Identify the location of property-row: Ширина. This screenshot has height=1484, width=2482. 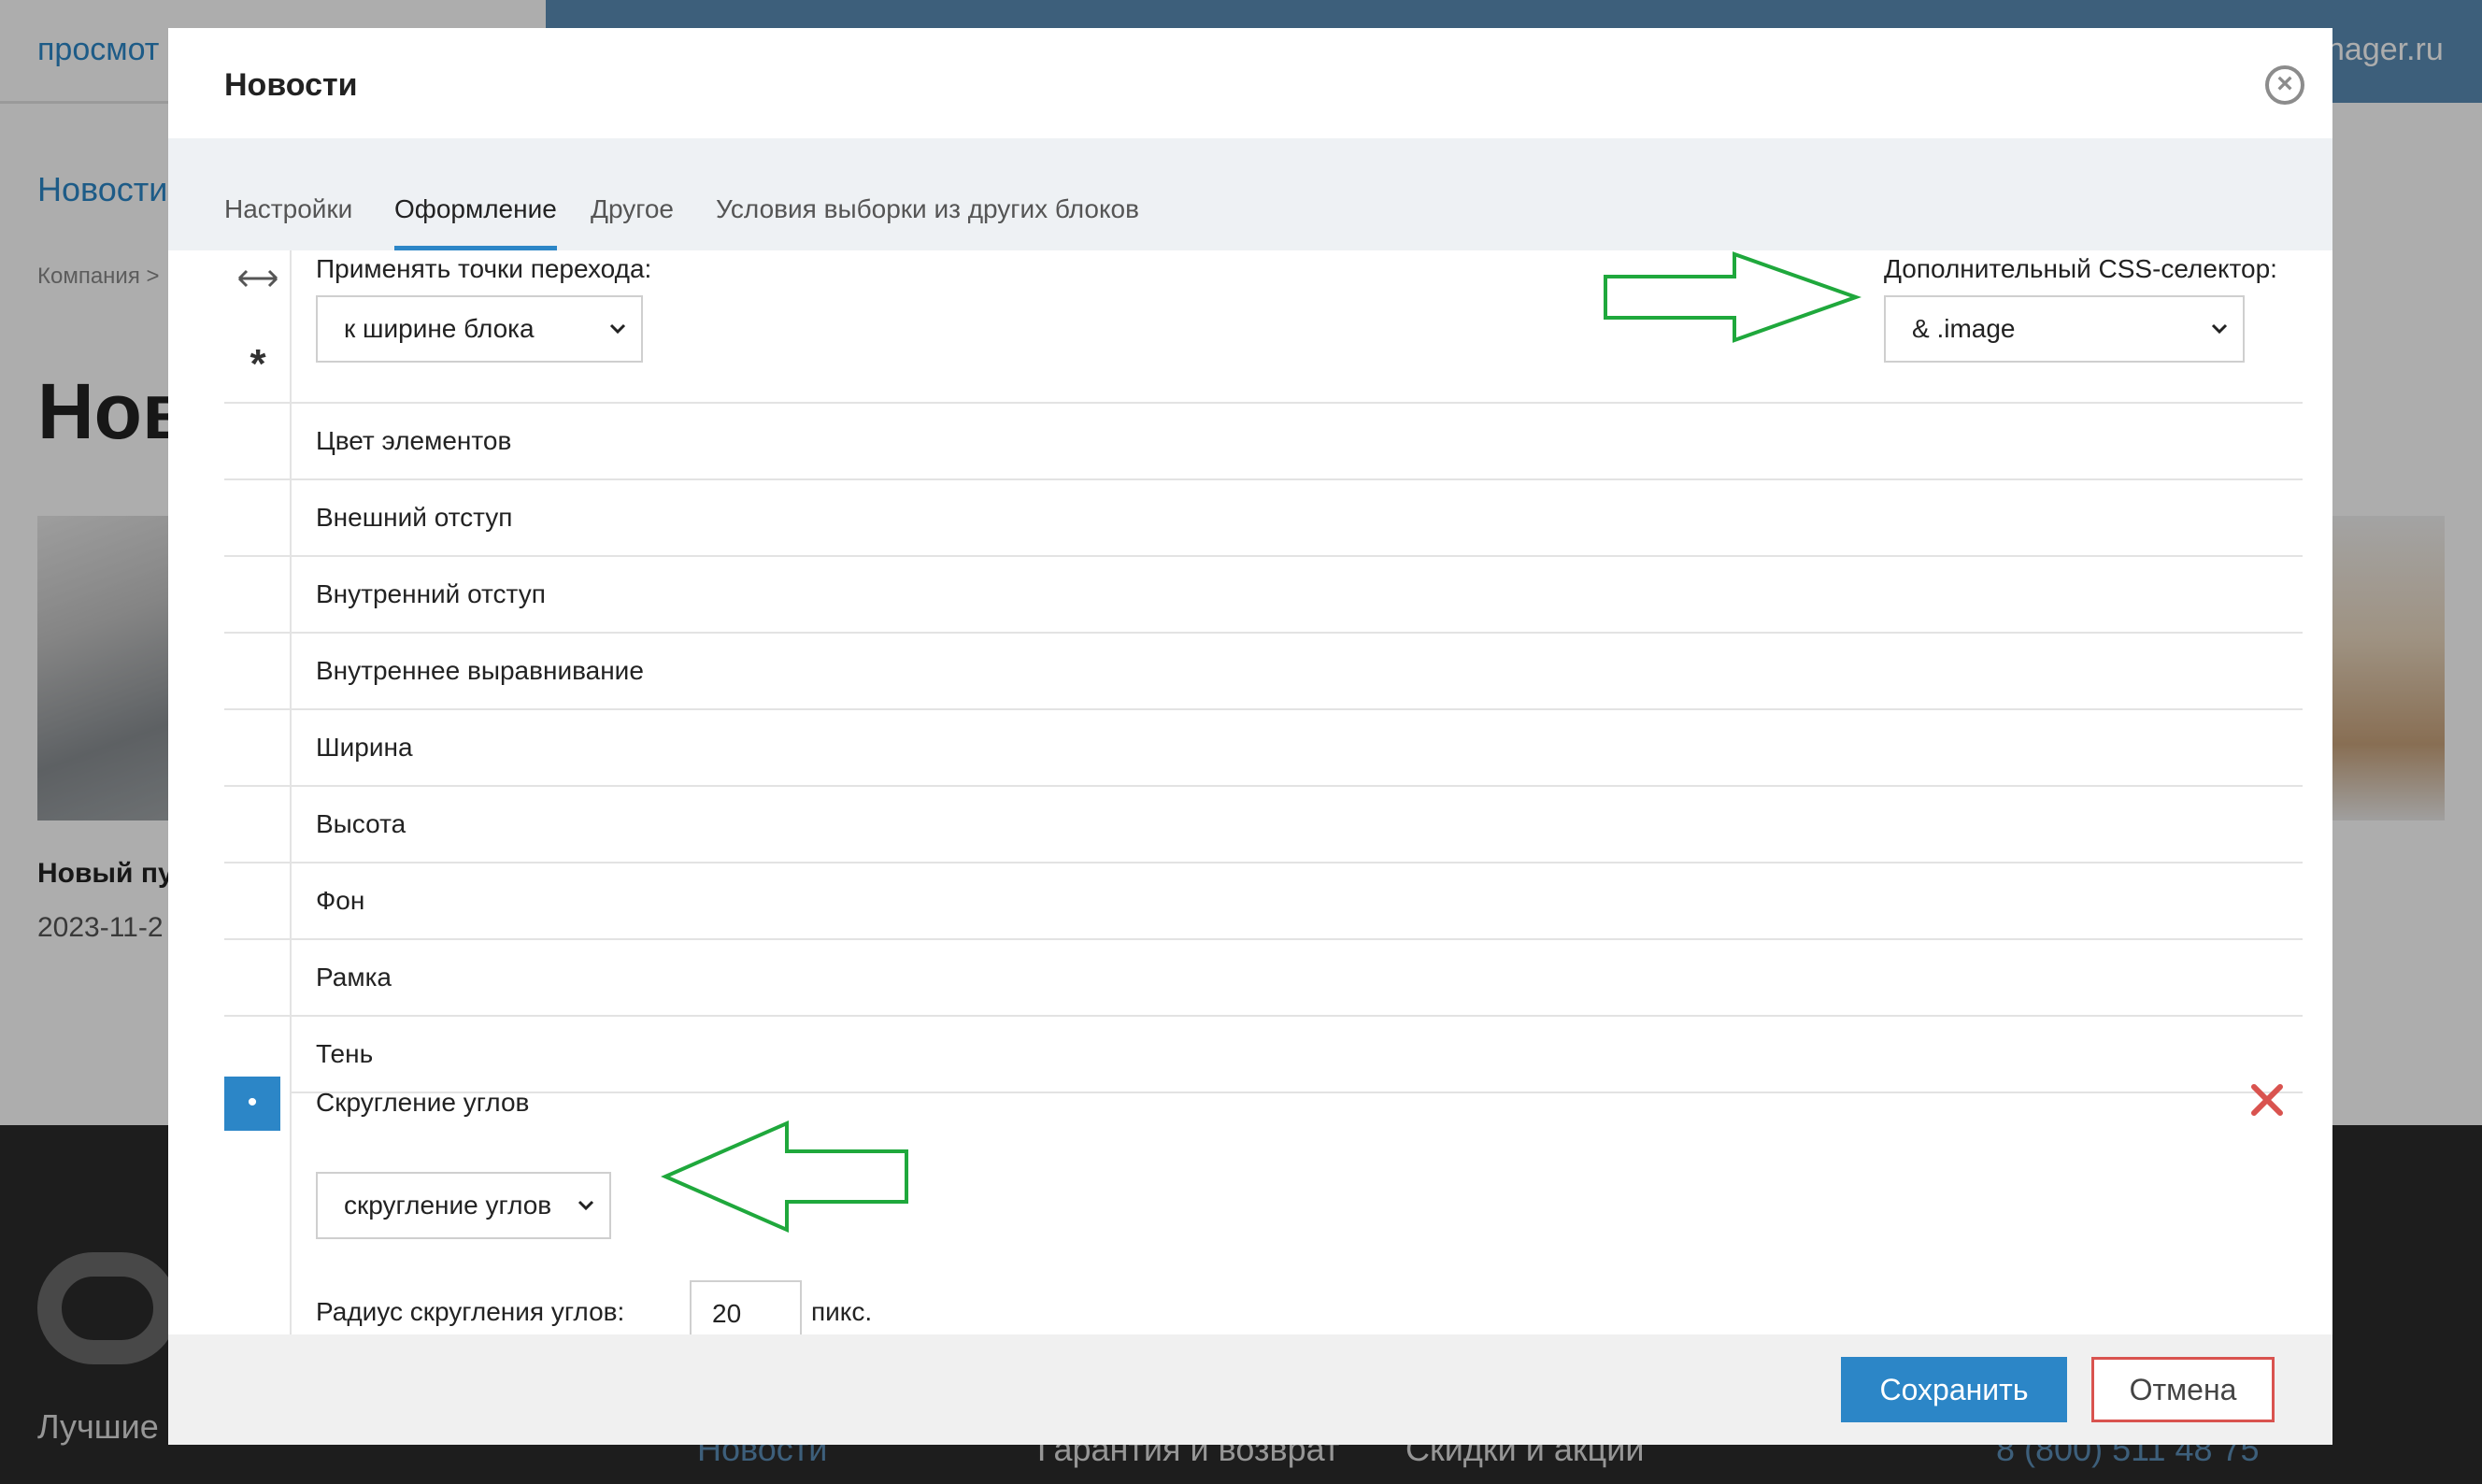
(1297, 748).